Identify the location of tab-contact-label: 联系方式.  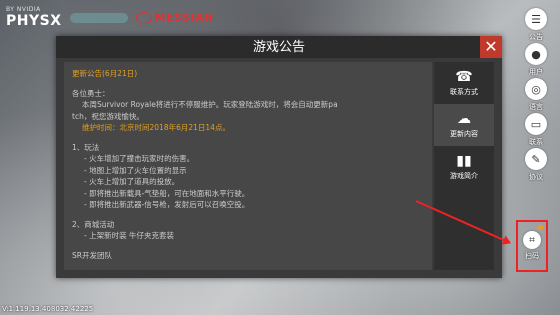
(464, 92).